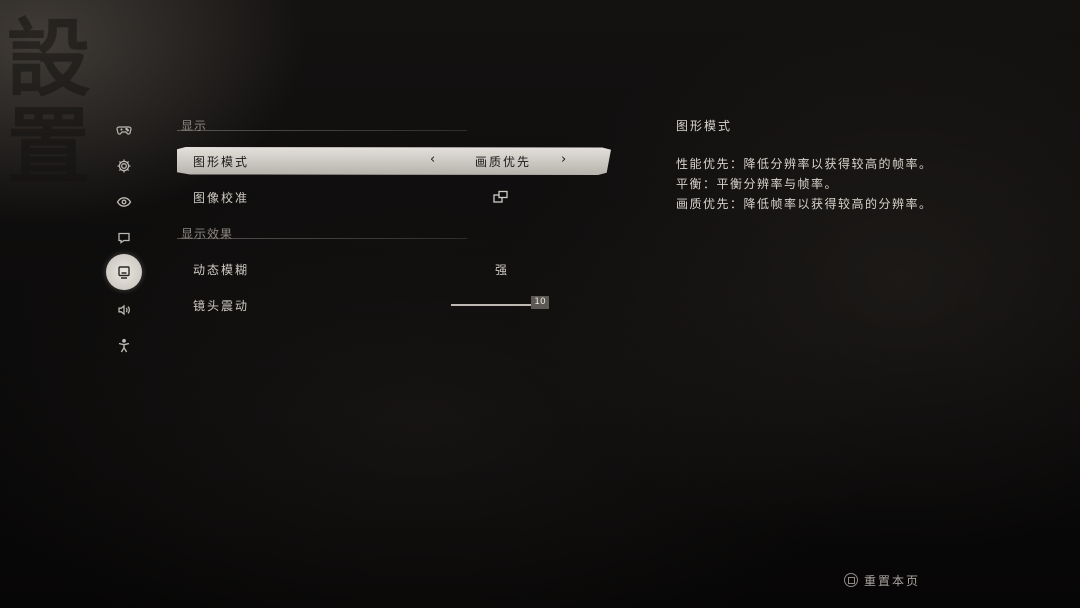 The height and width of the screenshot is (608, 1080). What do you see at coordinates (502, 270) in the screenshot?
I see `setting-value: 强` at bounding box center [502, 270].